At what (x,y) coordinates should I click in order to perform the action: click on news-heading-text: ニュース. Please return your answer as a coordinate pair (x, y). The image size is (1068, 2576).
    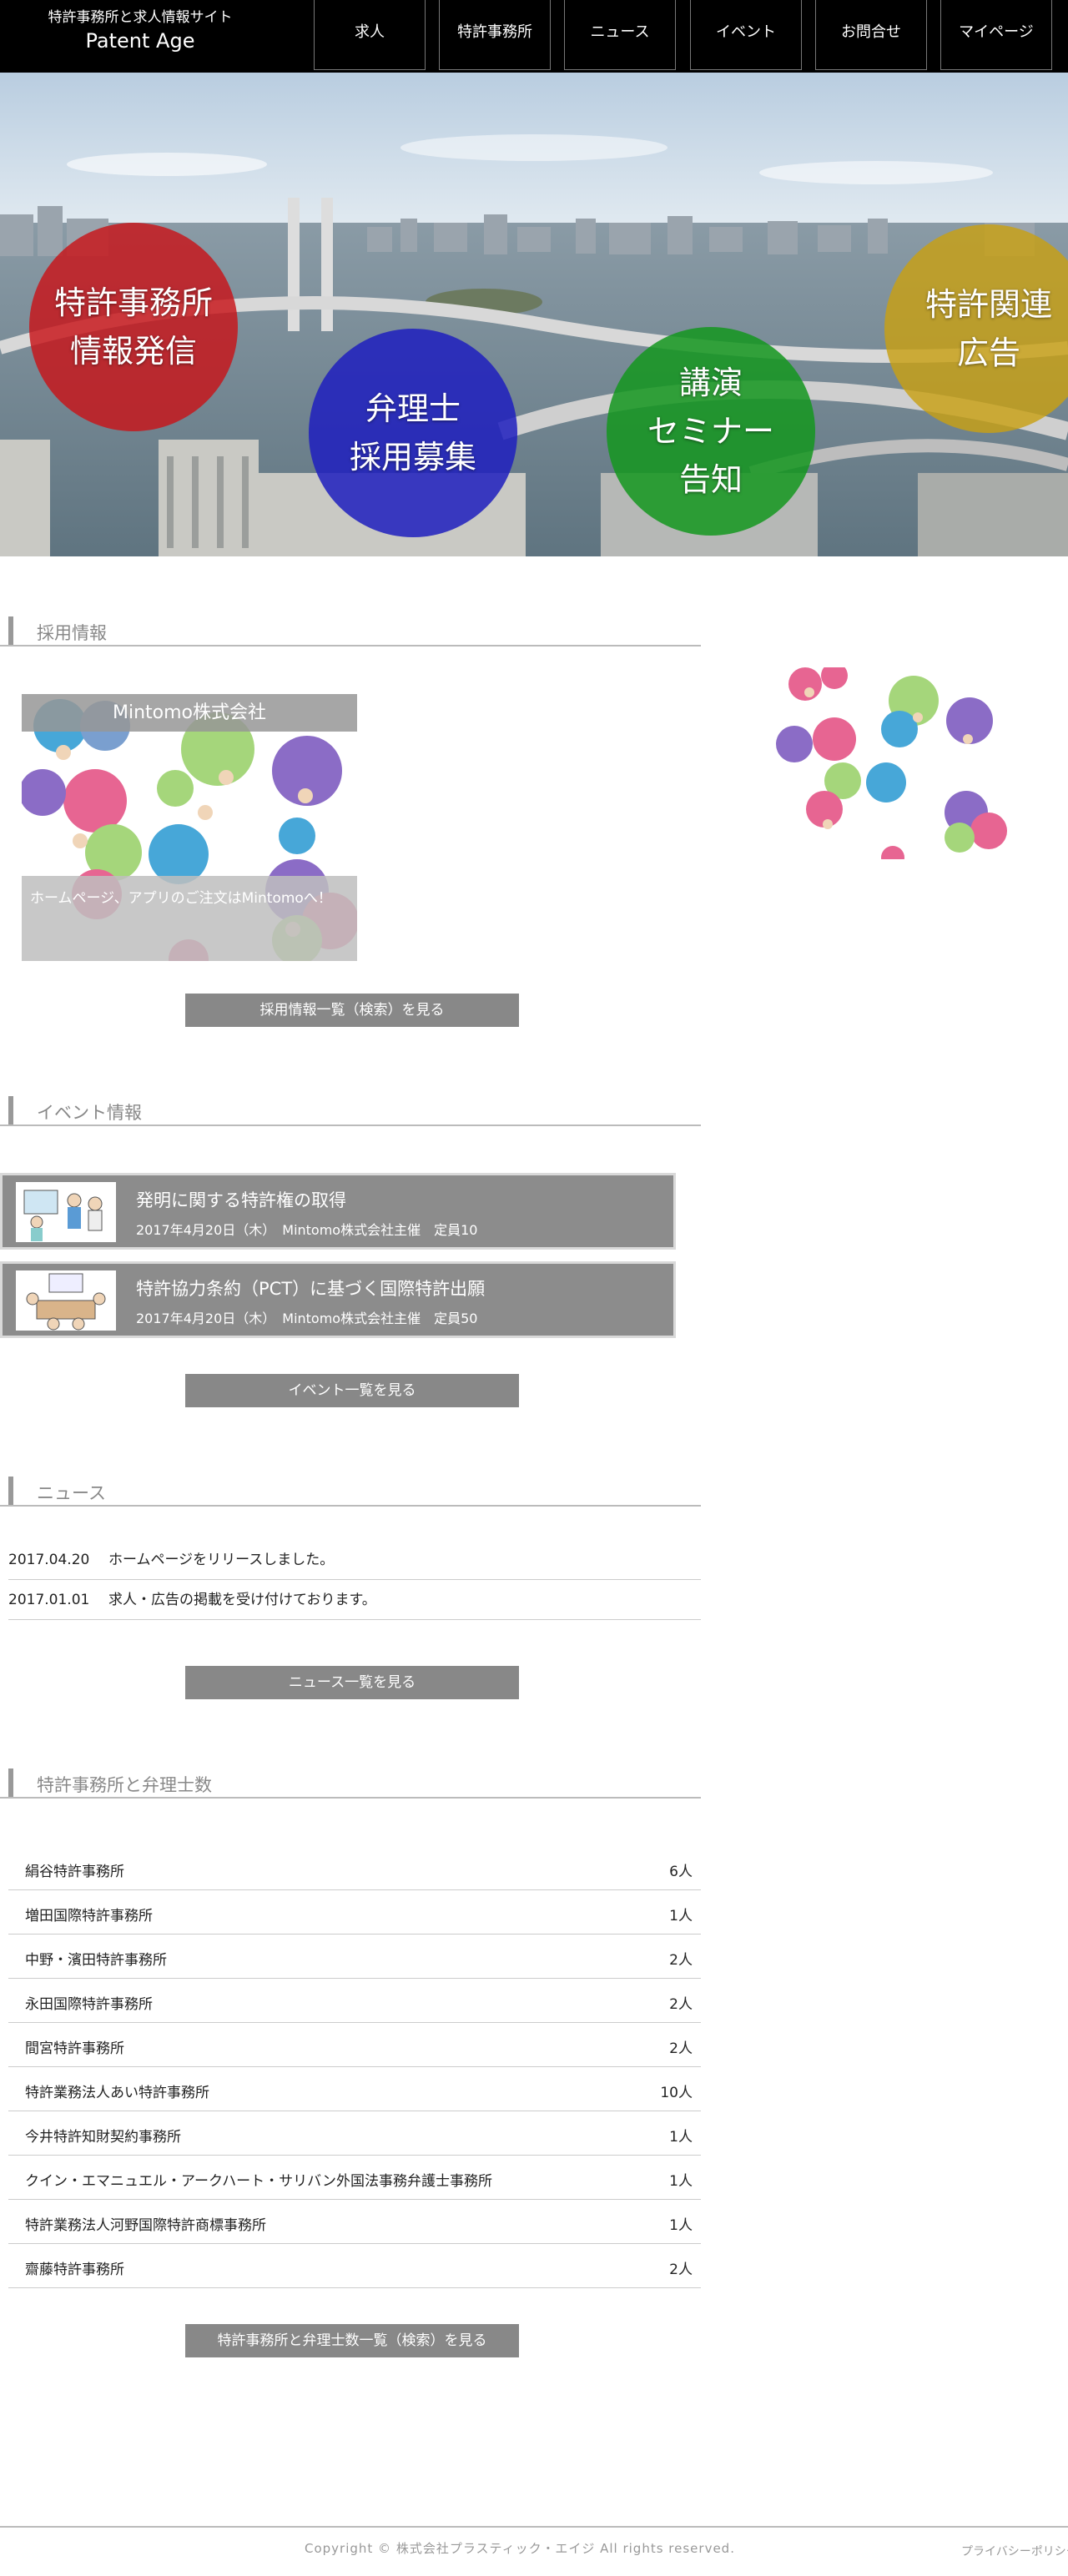
    Looking at the image, I should click on (71, 1493).